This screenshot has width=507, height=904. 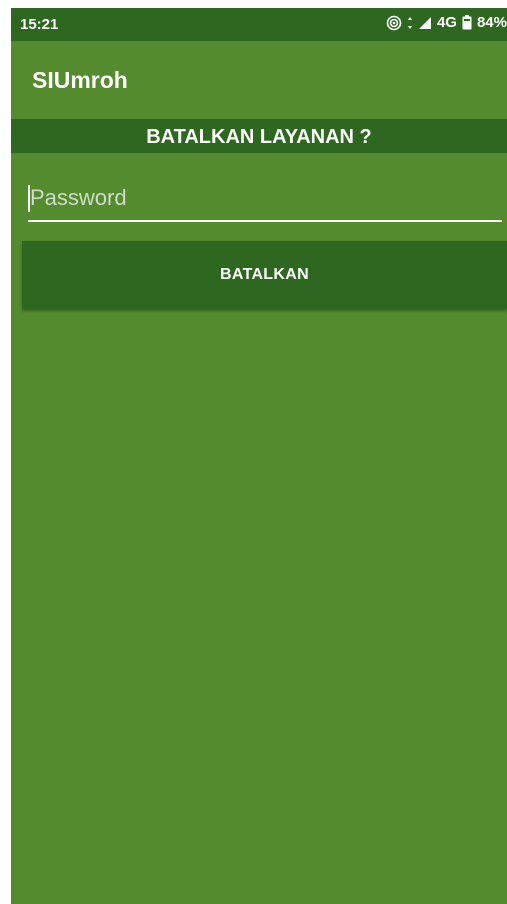 What do you see at coordinates (394, 23) in the screenshot?
I see `hotspot-icon` at bounding box center [394, 23].